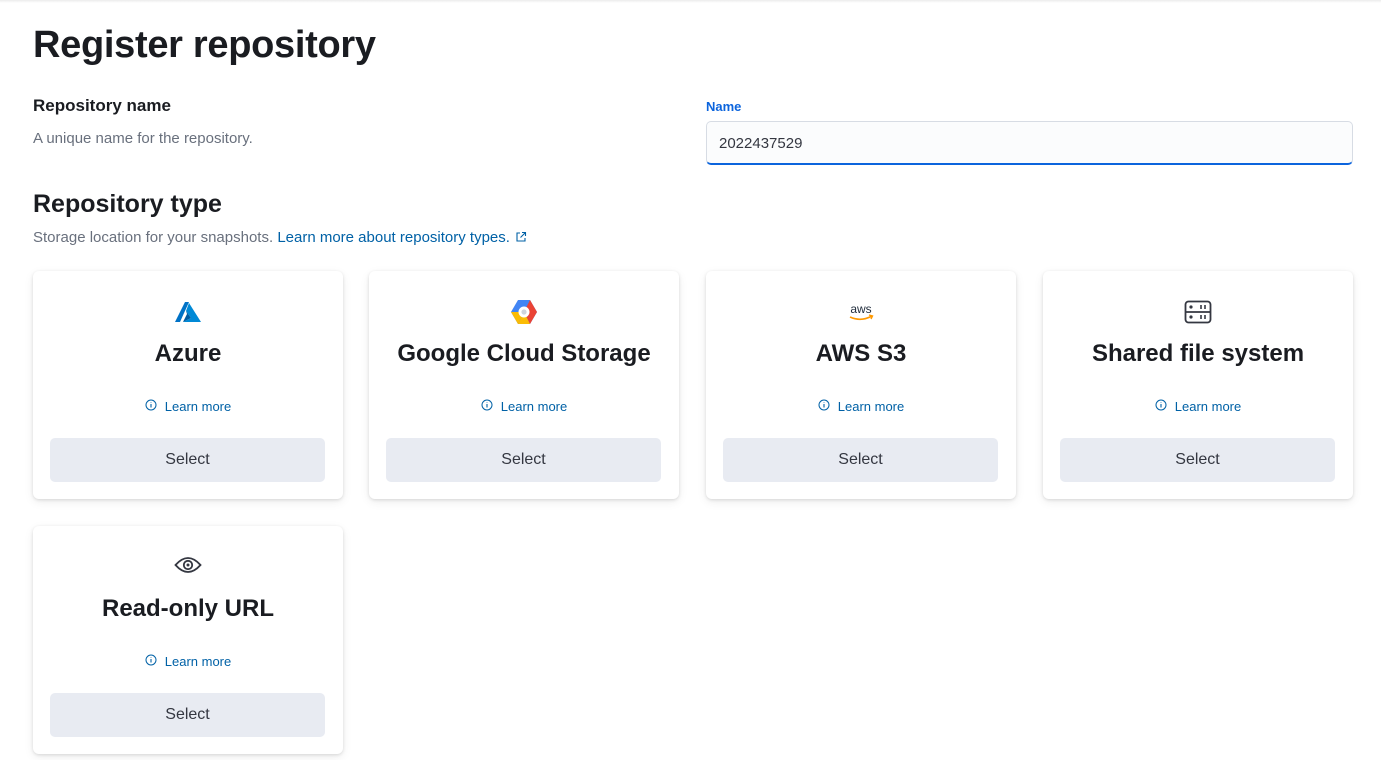  Describe the element at coordinates (521, 239) in the screenshot. I see `external-link-icon` at that location.